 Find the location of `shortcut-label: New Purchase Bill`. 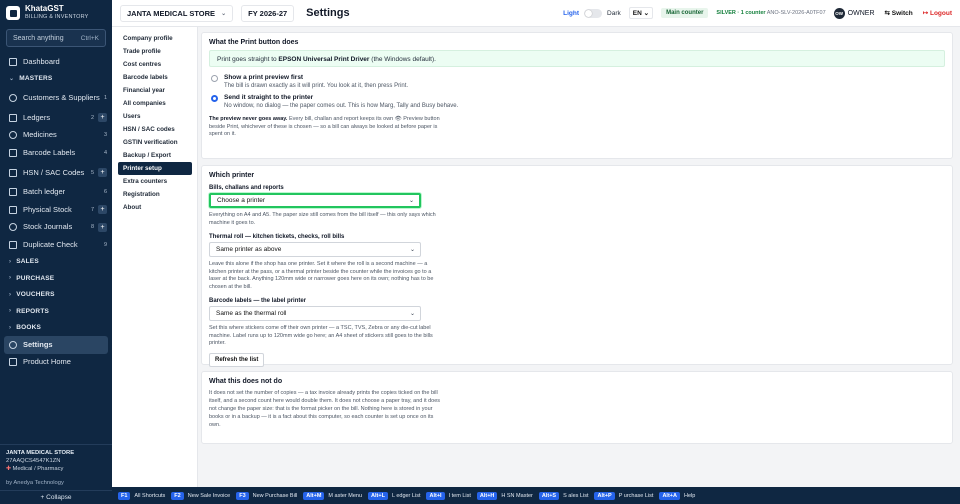

shortcut-label: New Purchase Bill is located at coordinates (275, 495).